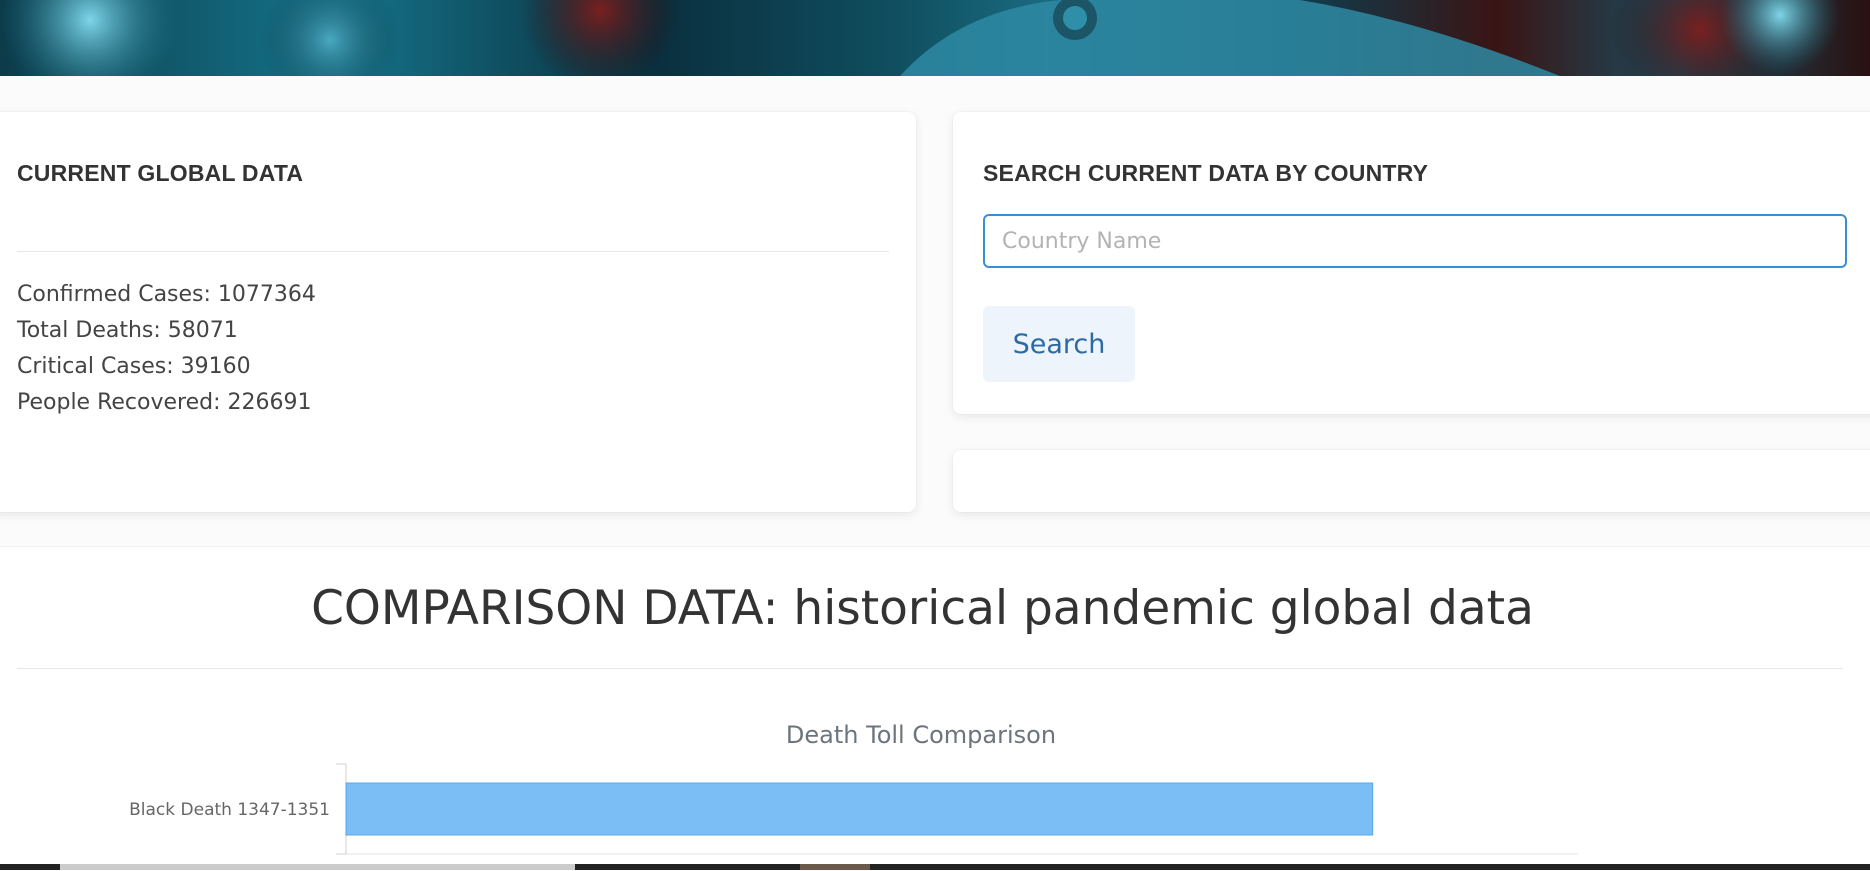  I want to click on header-banner, so click(935, 38).